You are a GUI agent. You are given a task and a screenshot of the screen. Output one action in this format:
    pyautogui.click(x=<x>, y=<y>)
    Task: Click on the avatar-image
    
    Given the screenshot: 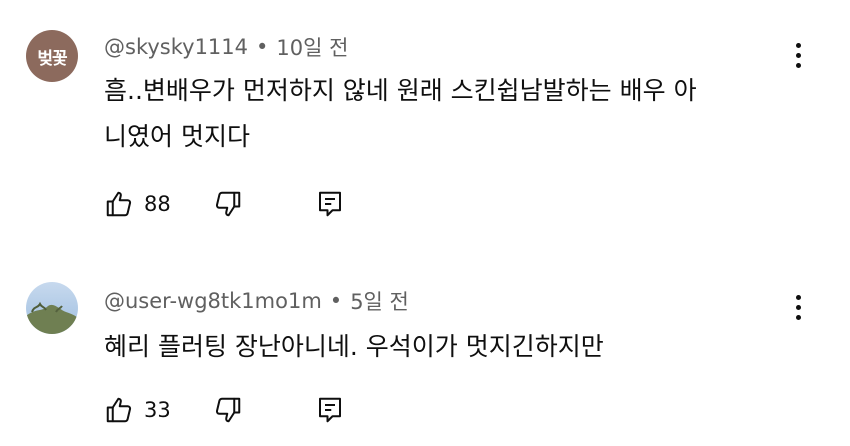 What is the action you would take?
    pyautogui.click(x=52, y=308)
    